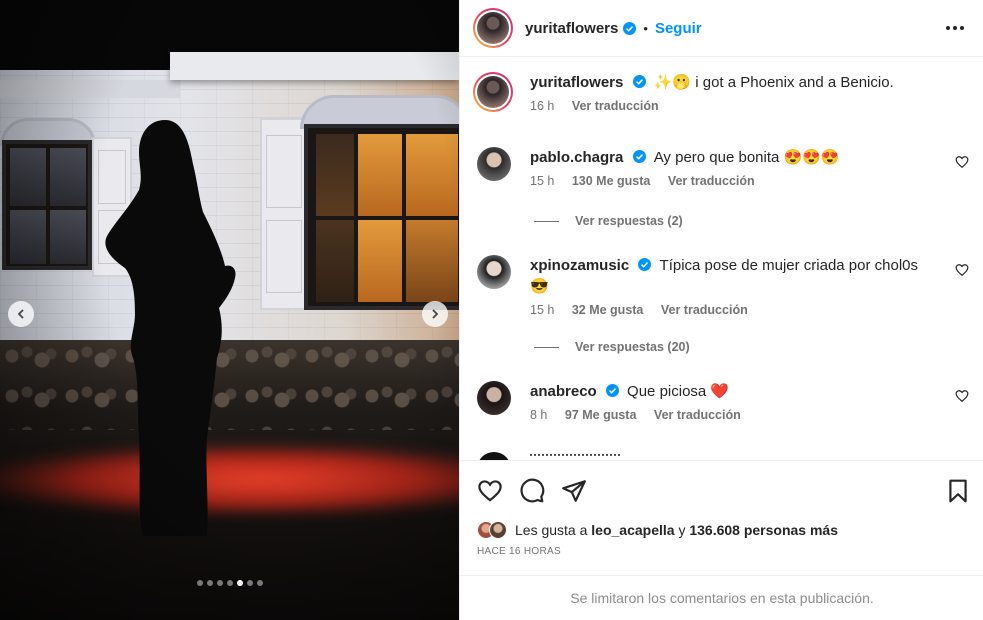 The width and height of the screenshot is (983, 620). I want to click on author-username: yuritaflowers, so click(571, 28).